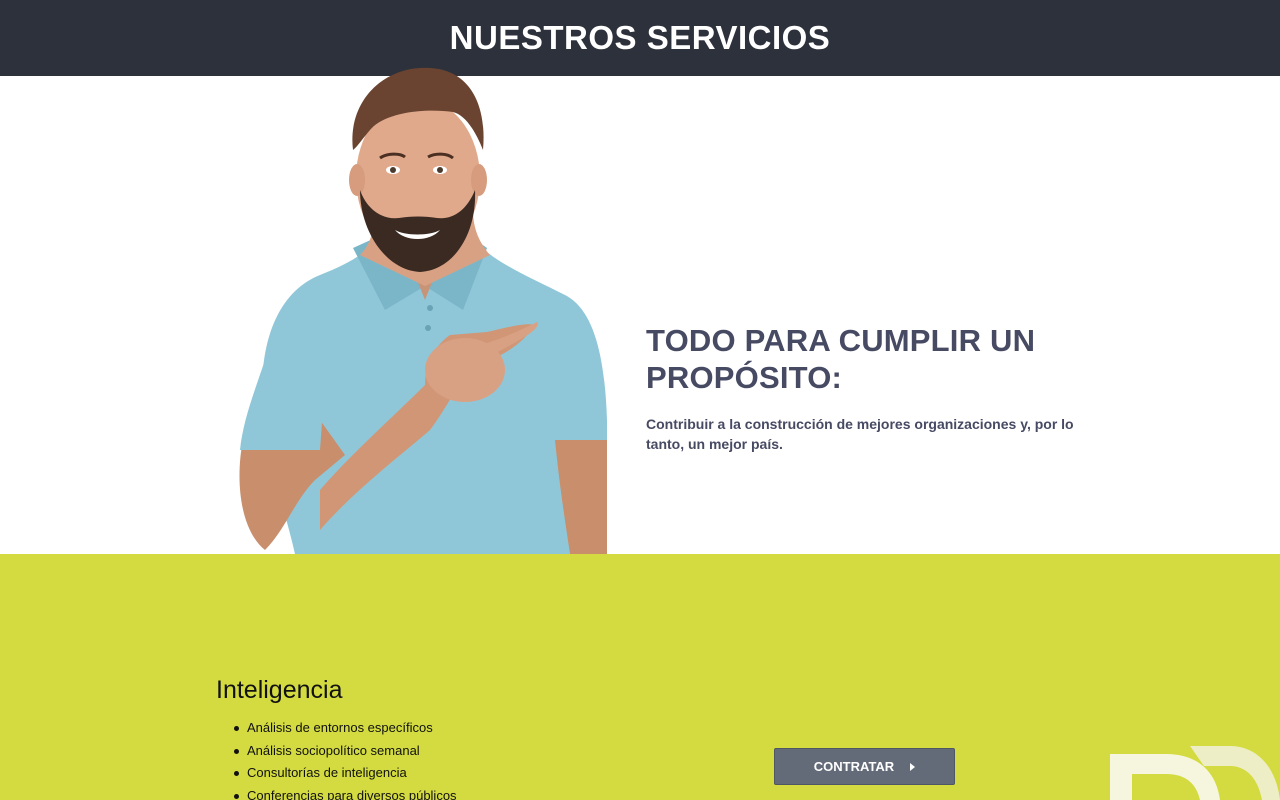 The height and width of the screenshot is (800, 1280). I want to click on caret-right-icon, so click(913, 767).